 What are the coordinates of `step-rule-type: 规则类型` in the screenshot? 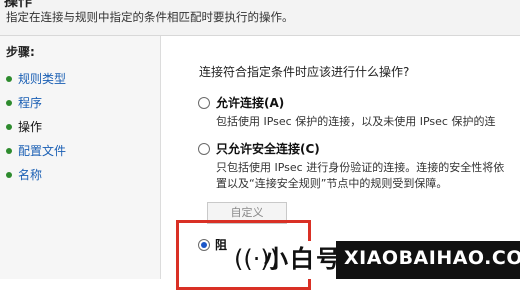 It's located at (36, 78).